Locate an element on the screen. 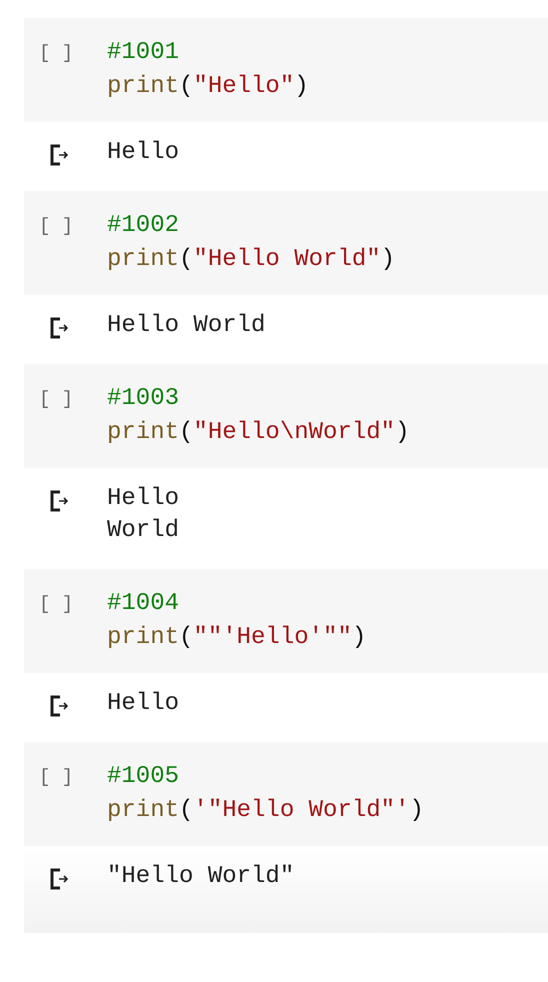  code-cell: [ ] #1001 print("Hello") is located at coordinates (286, 70).